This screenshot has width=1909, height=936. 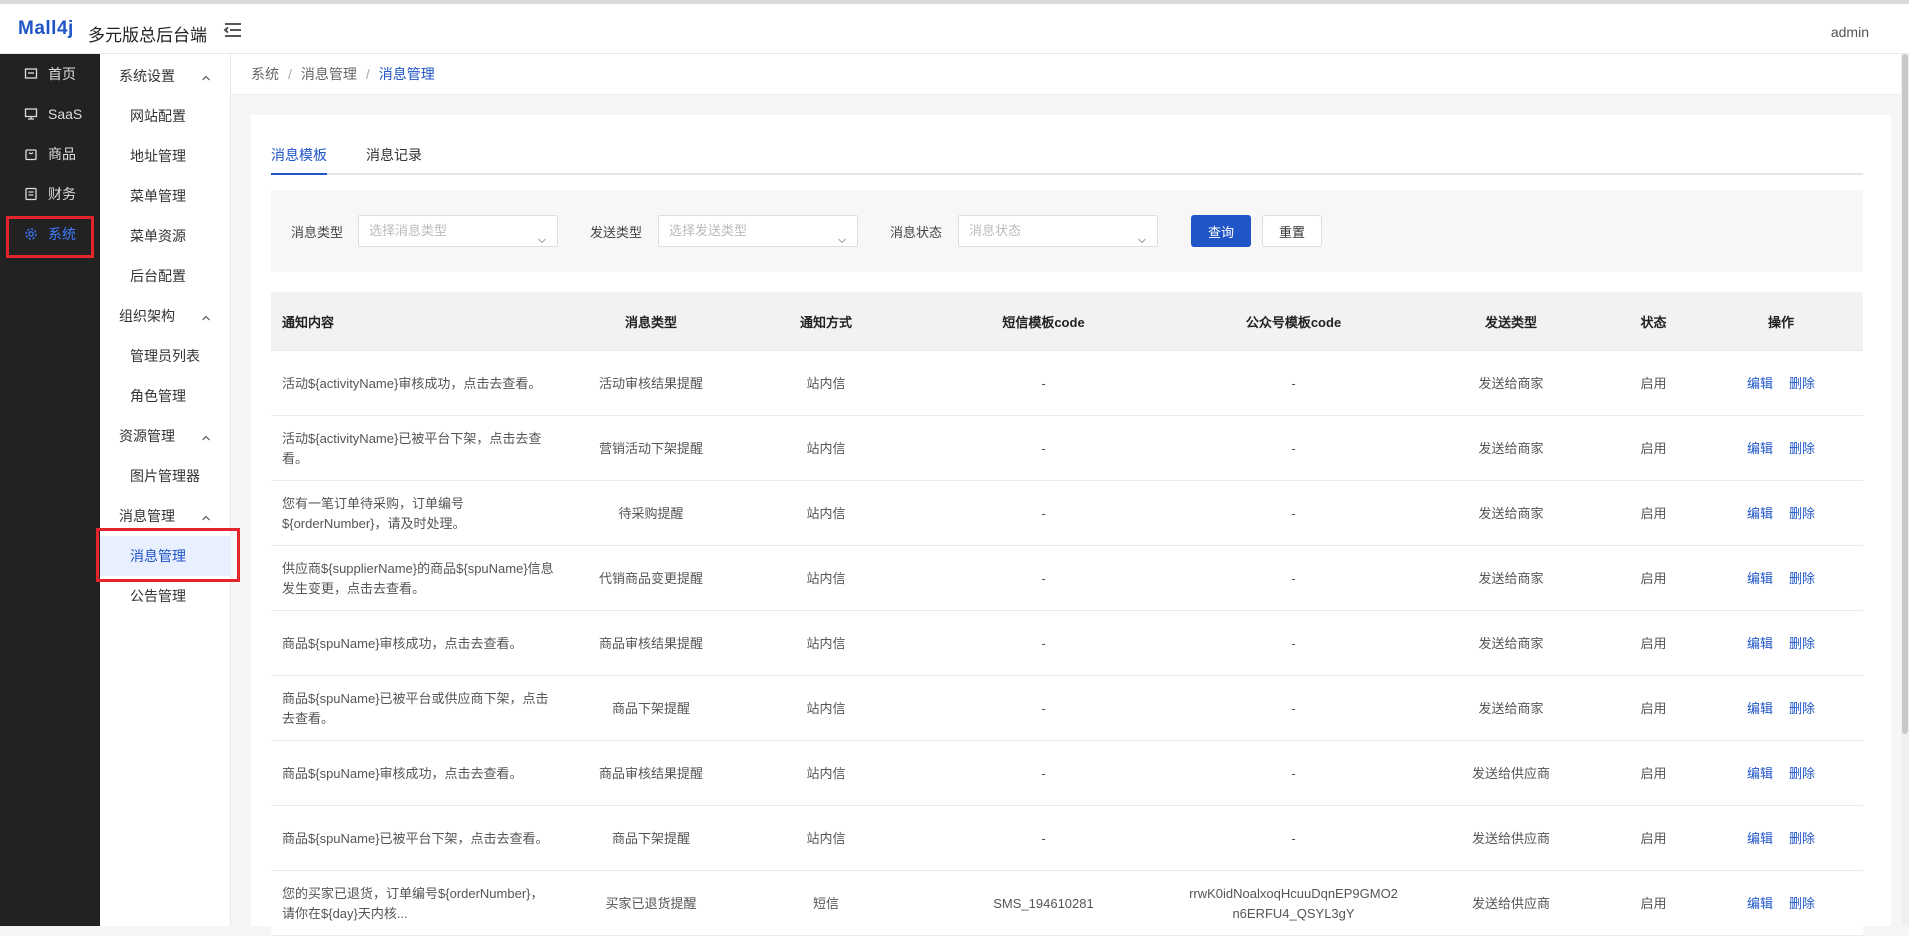 What do you see at coordinates (758, 231) in the screenshot?
I see `send-type-select: 选择发送类型` at bounding box center [758, 231].